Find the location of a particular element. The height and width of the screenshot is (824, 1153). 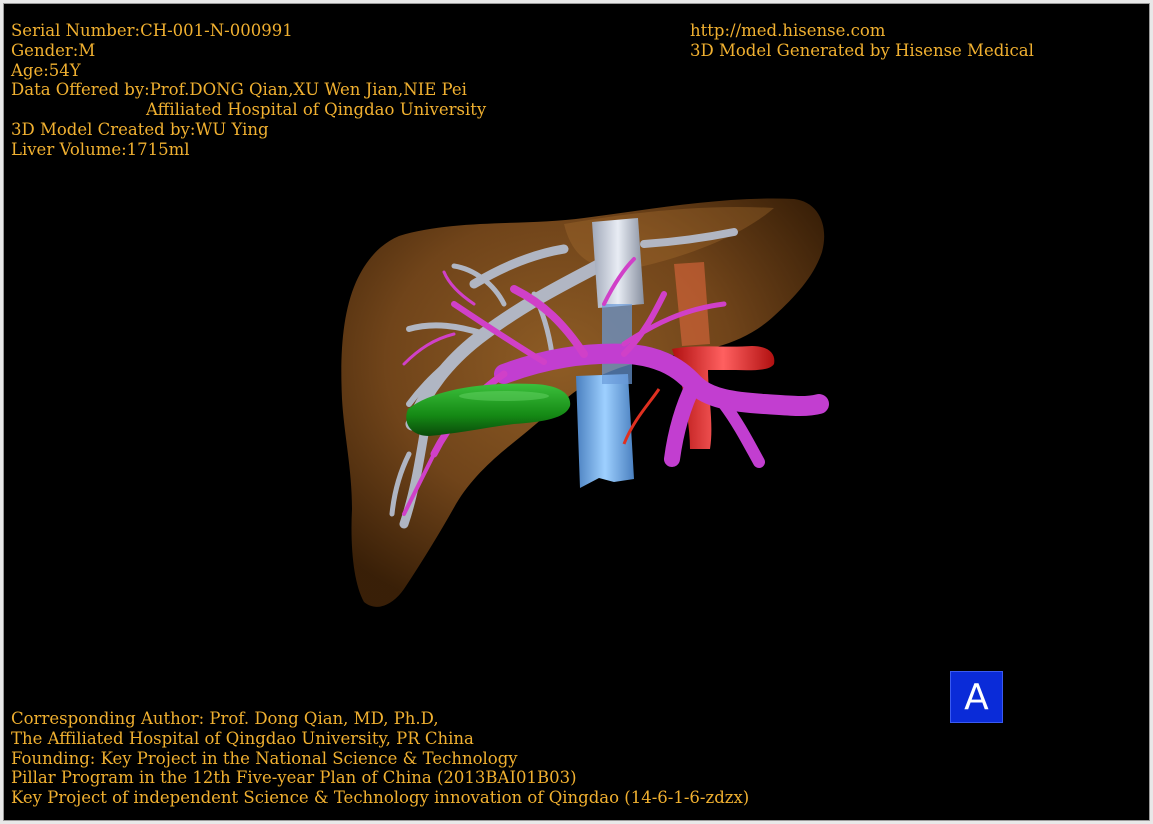

gender: Gender:M is located at coordinates (53, 50).